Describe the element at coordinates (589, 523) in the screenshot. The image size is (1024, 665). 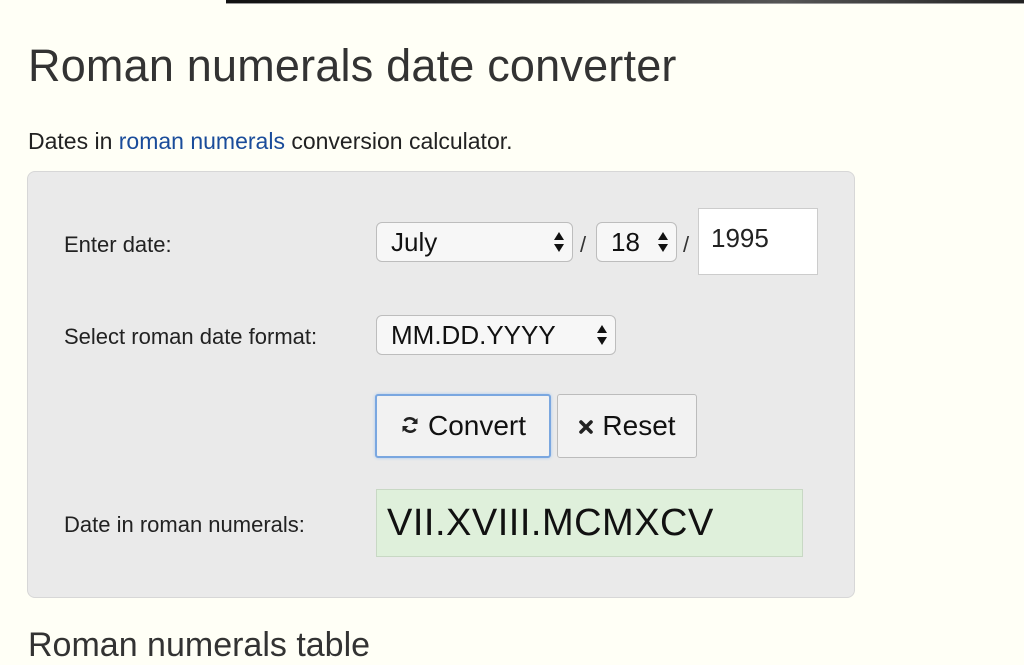
I see `roman-date-result: VII.XVIII.MCMXCV` at that location.